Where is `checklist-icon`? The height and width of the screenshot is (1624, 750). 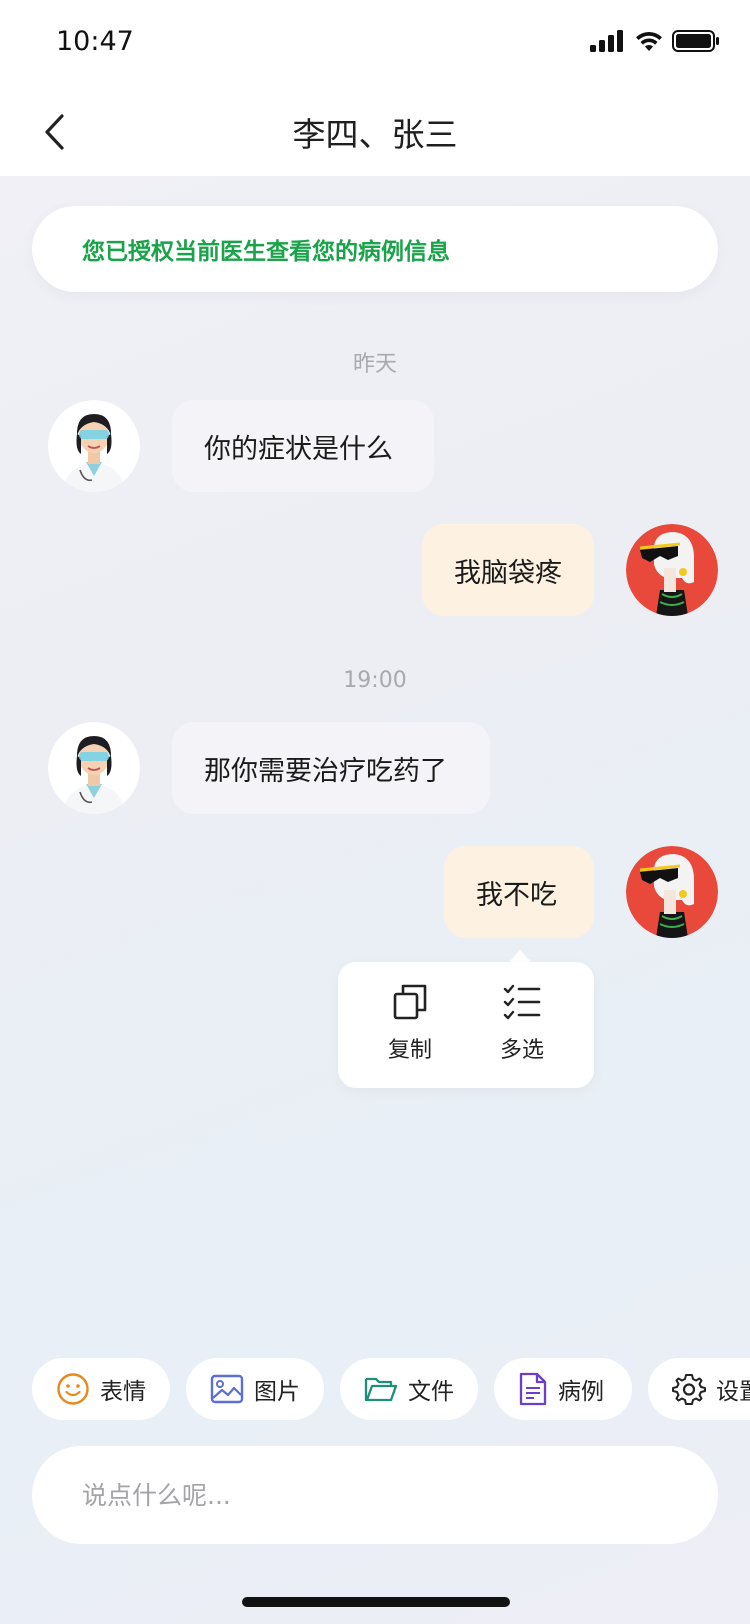 checklist-icon is located at coordinates (522, 1002).